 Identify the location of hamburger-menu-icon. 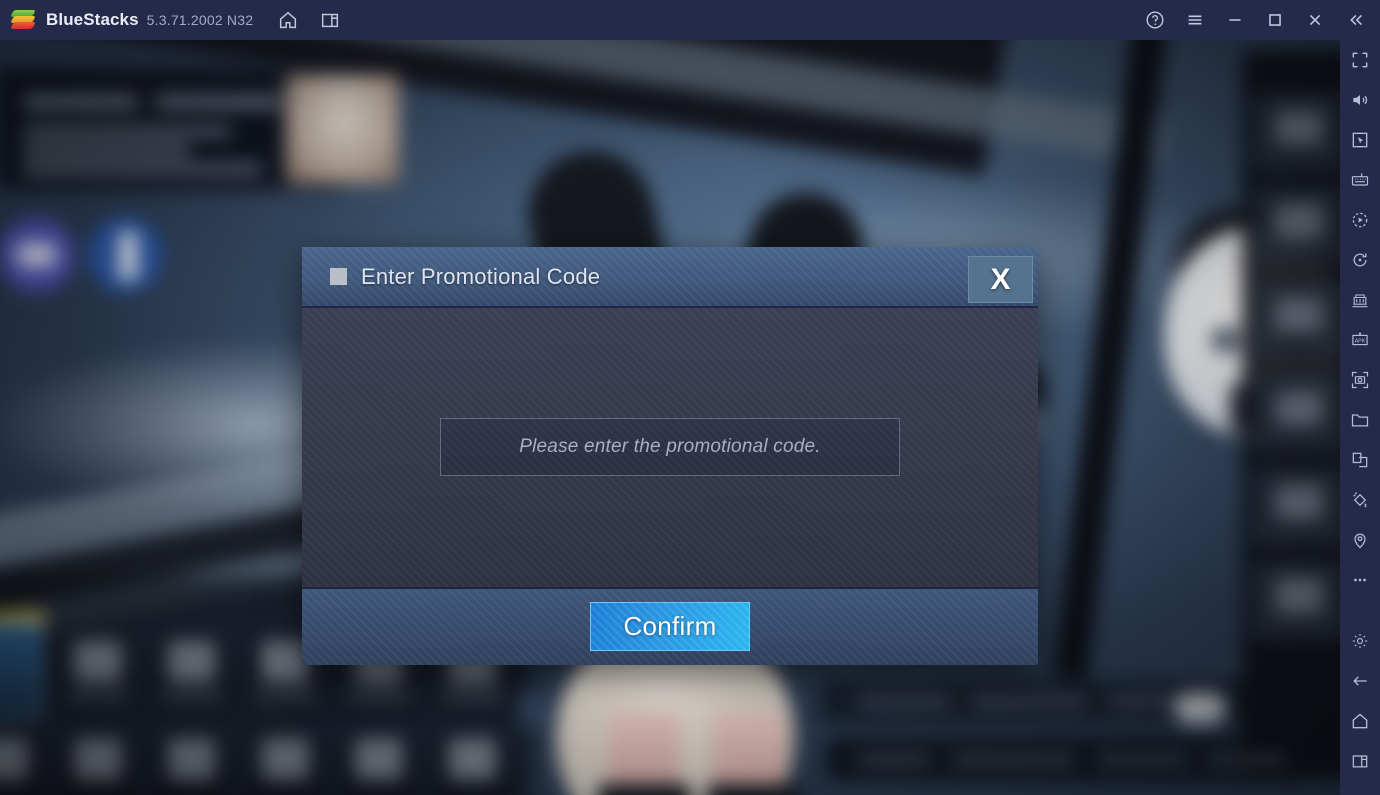
(1195, 20).